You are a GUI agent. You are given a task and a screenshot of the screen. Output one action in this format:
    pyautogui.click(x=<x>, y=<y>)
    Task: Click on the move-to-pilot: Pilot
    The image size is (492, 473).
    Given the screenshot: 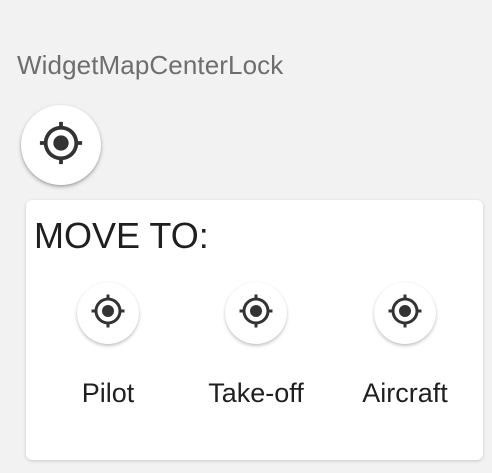 What is the action you would take?
    pyautogui.click(x=108, y=352)
    